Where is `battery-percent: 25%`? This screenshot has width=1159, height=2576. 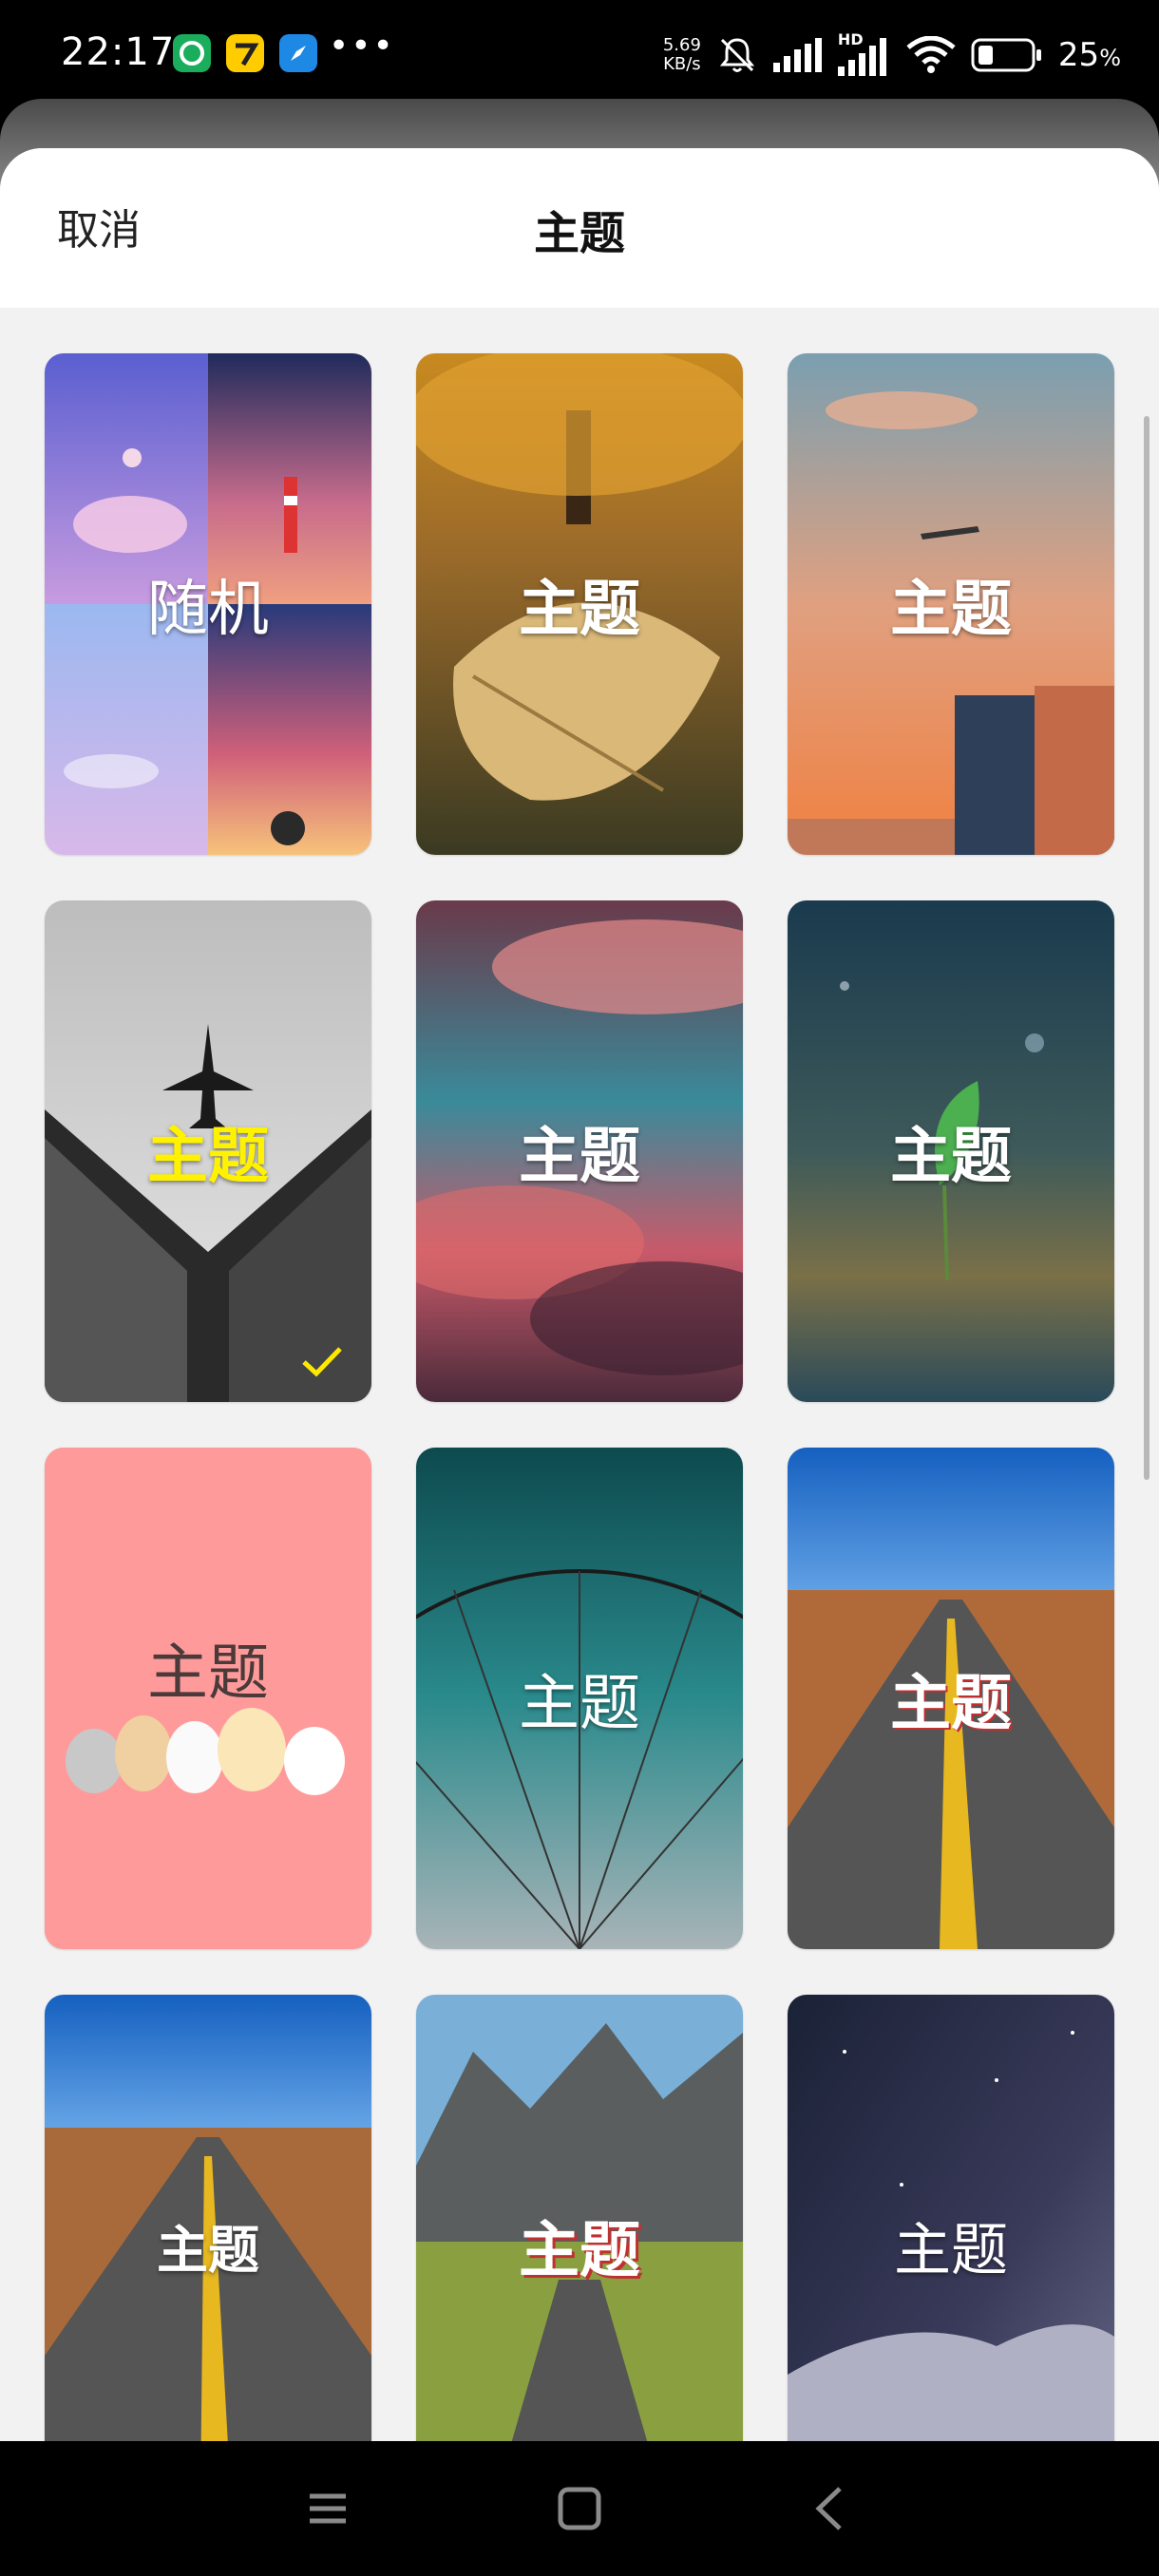 battery-percent: 25% is located at coordinates (1089, 55).